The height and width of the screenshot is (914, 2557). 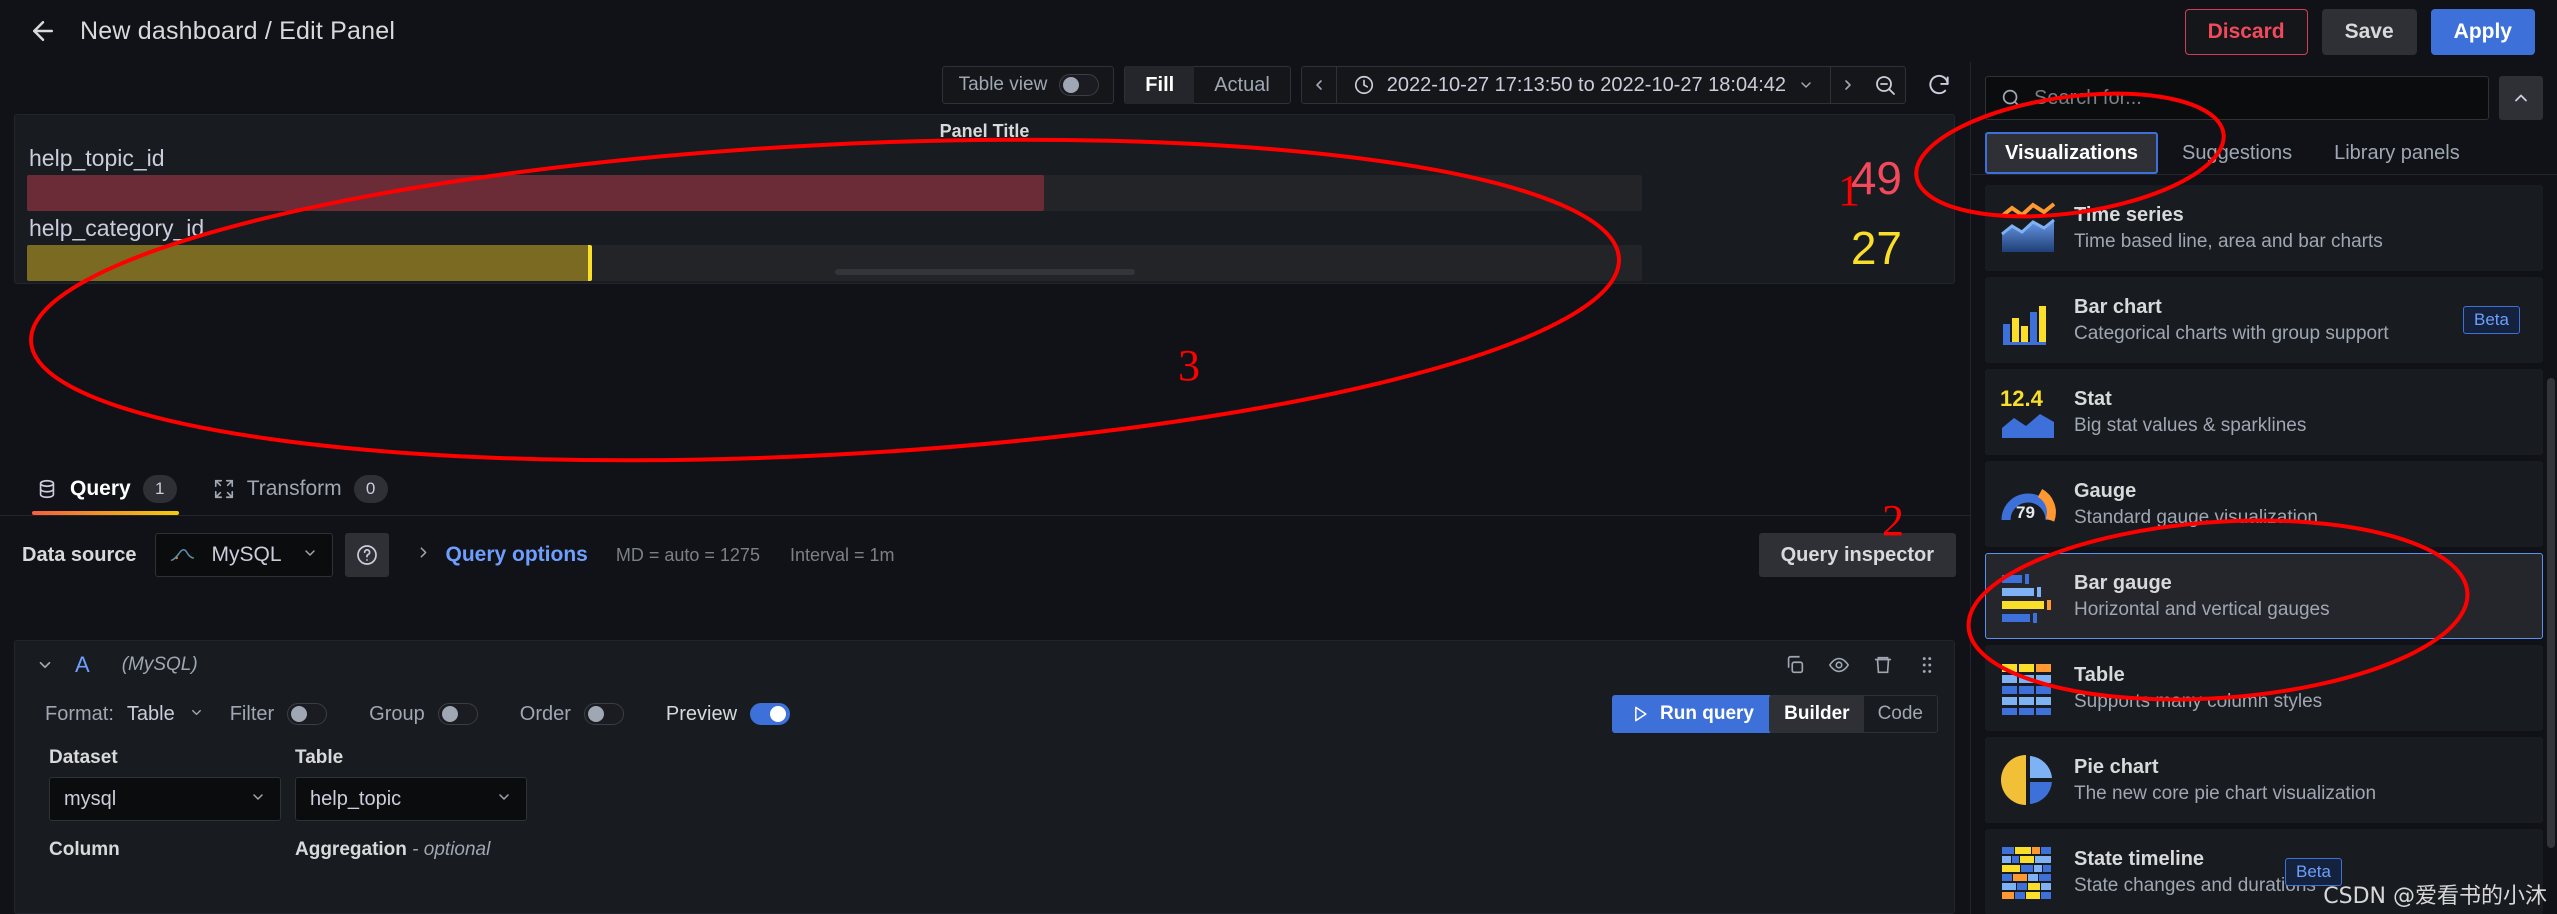 What do you see at coordinates (2225, 793) in the screenshot?
I see `viz-desc: The new core pie chart visualization` at bounding box center [2225, 793].